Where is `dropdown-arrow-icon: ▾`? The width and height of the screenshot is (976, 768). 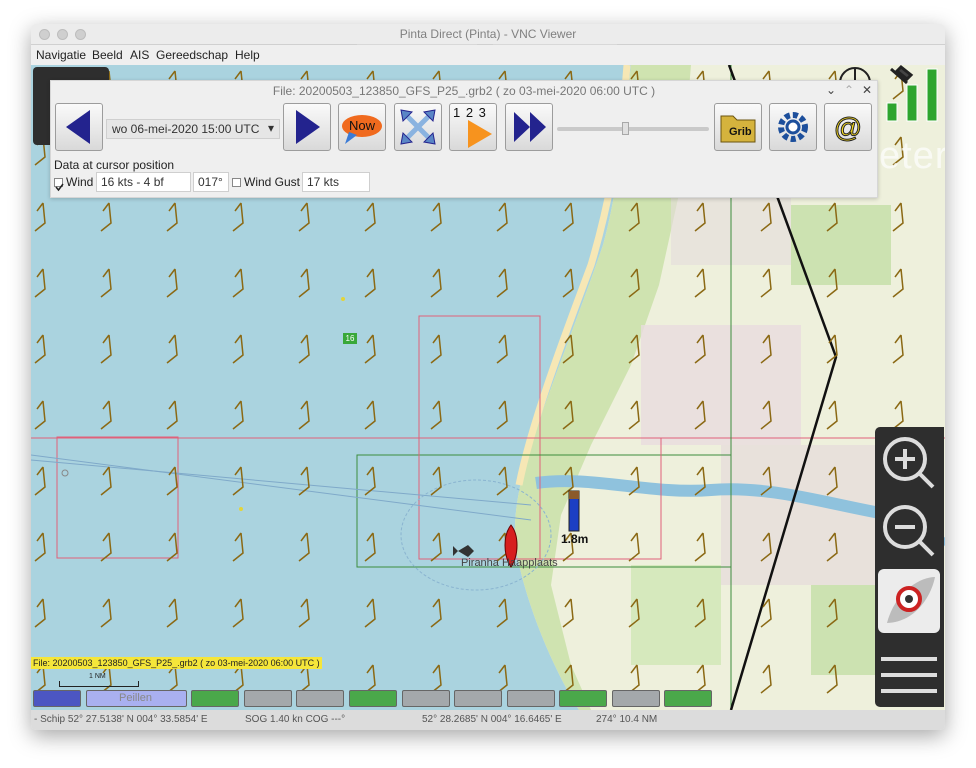
dropdown-arrow-icon: ▾ is located at coordinates (270, 128).